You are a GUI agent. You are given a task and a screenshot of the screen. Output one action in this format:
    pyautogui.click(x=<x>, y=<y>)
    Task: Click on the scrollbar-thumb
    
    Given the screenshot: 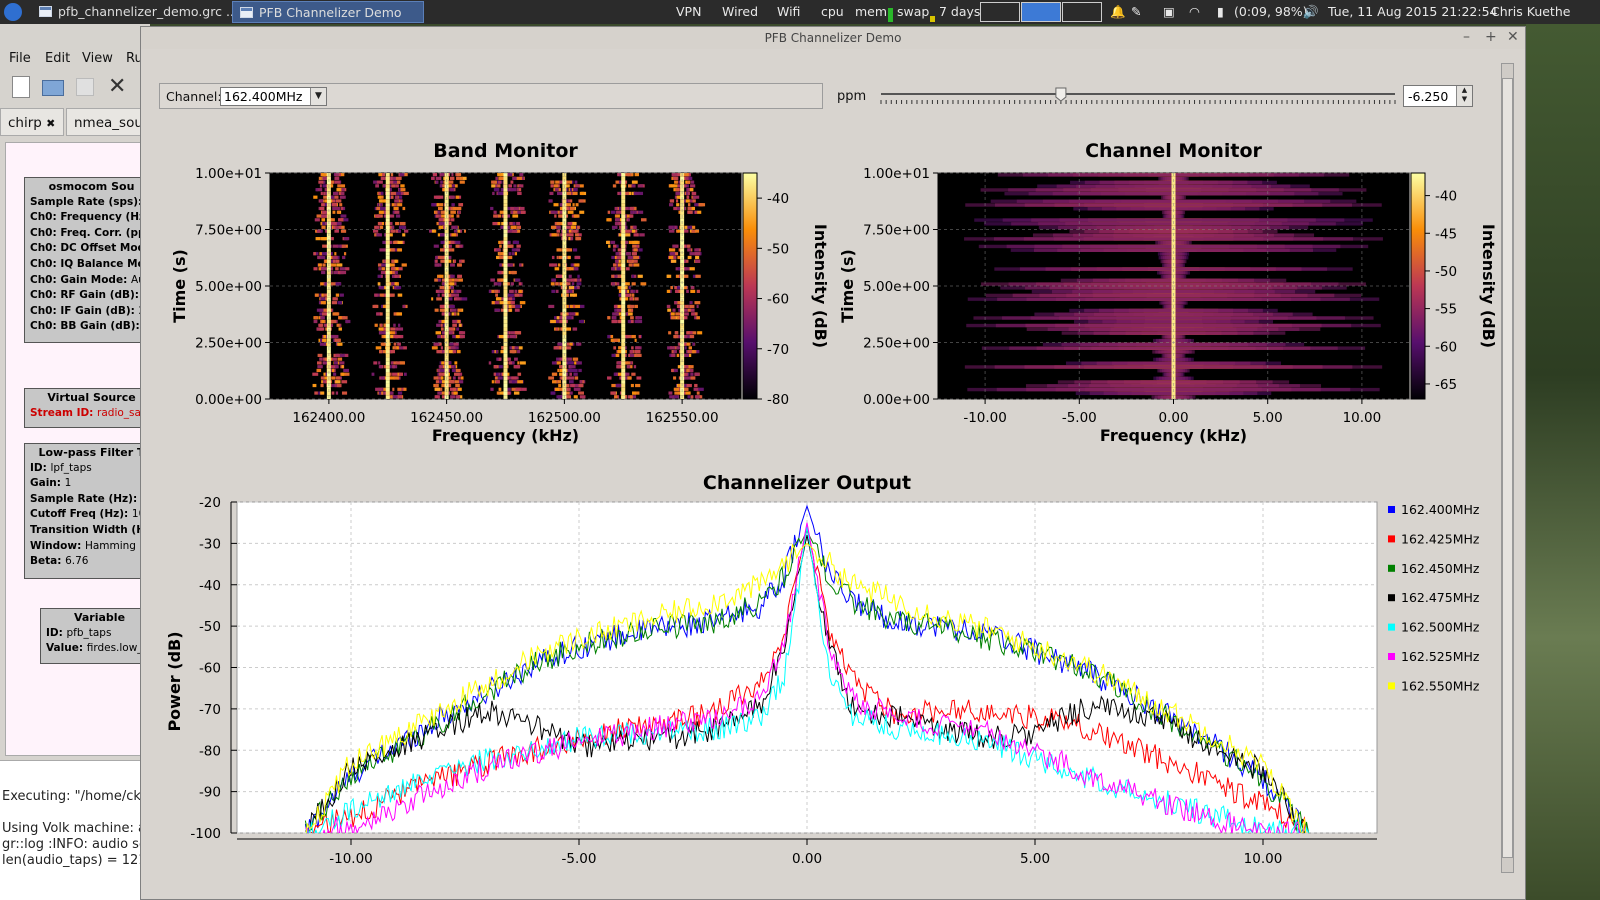 What is the action you would take?
    pyautogui.click(x=1507, y=468)
    